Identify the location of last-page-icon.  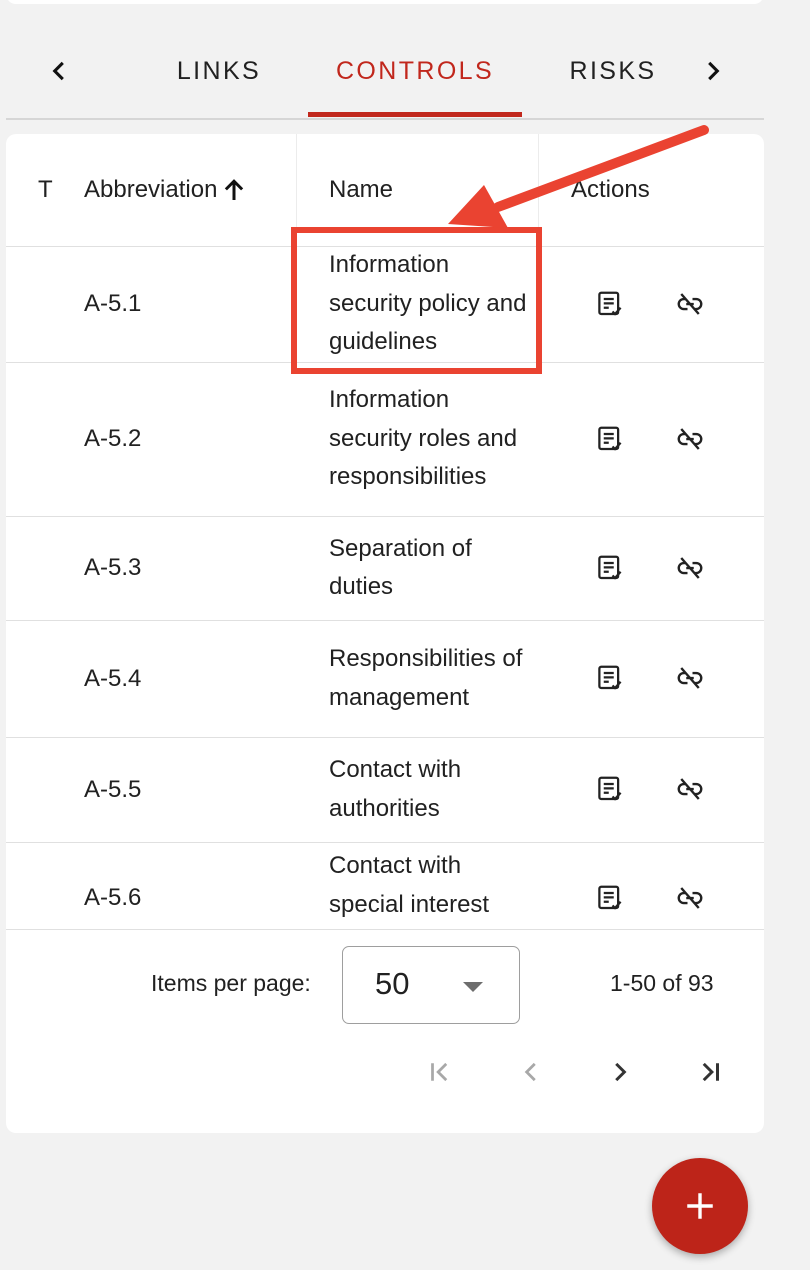
(710, 1072).